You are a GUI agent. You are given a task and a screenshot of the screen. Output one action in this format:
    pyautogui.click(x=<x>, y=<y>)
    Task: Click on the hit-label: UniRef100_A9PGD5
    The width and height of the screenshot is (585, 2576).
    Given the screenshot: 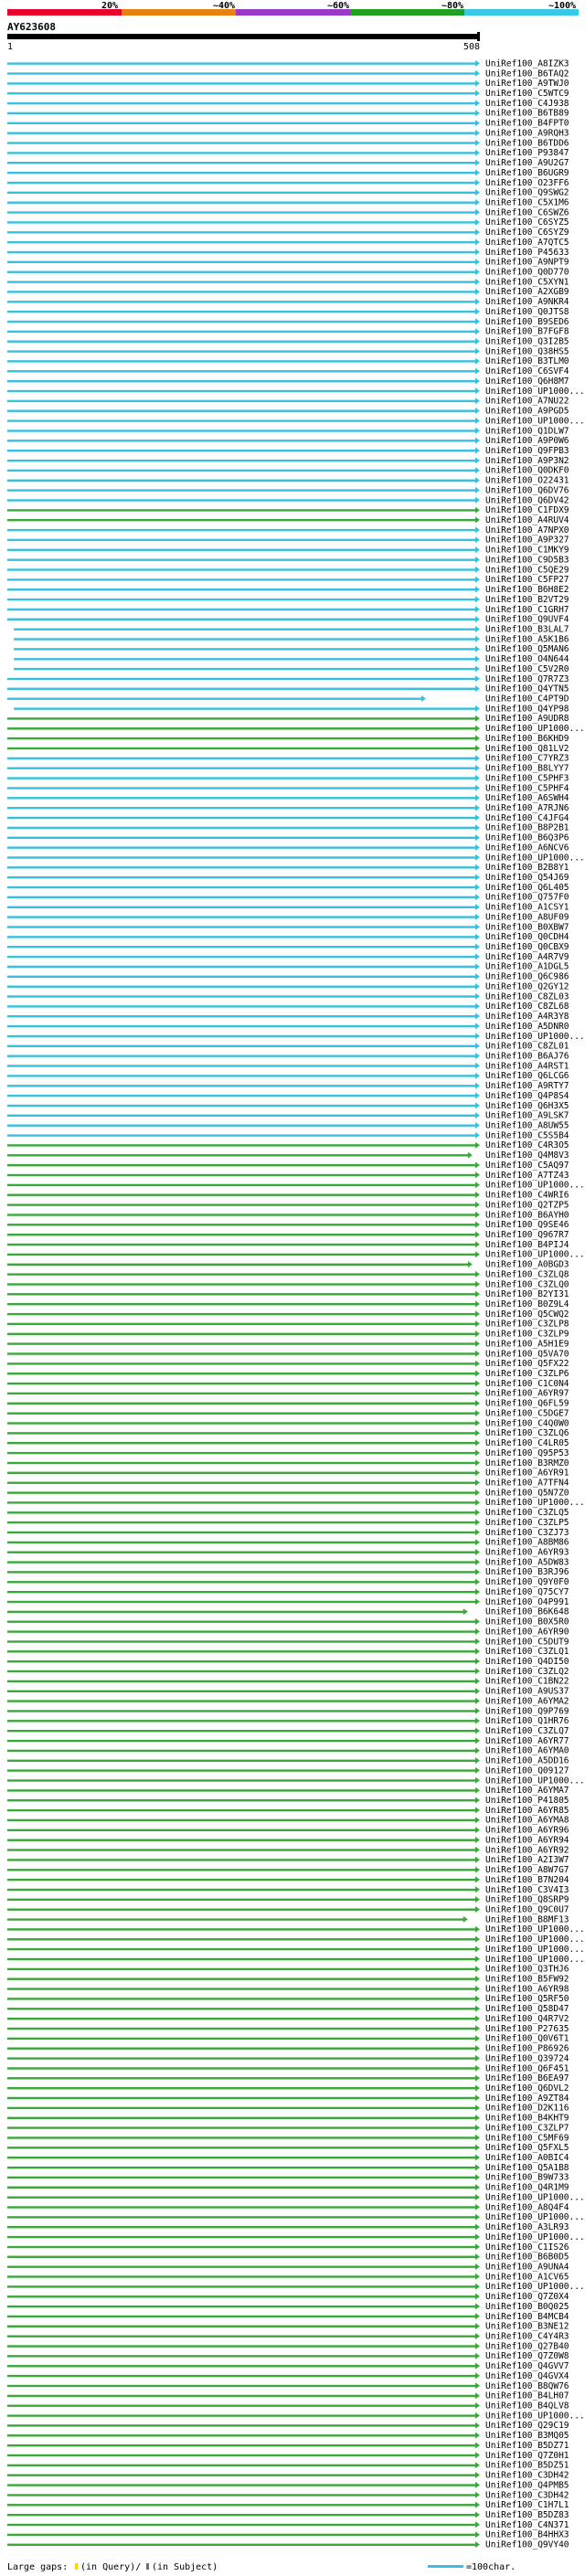 What is the action you would take?
    pyautogui.click(x=527, y=412)
    